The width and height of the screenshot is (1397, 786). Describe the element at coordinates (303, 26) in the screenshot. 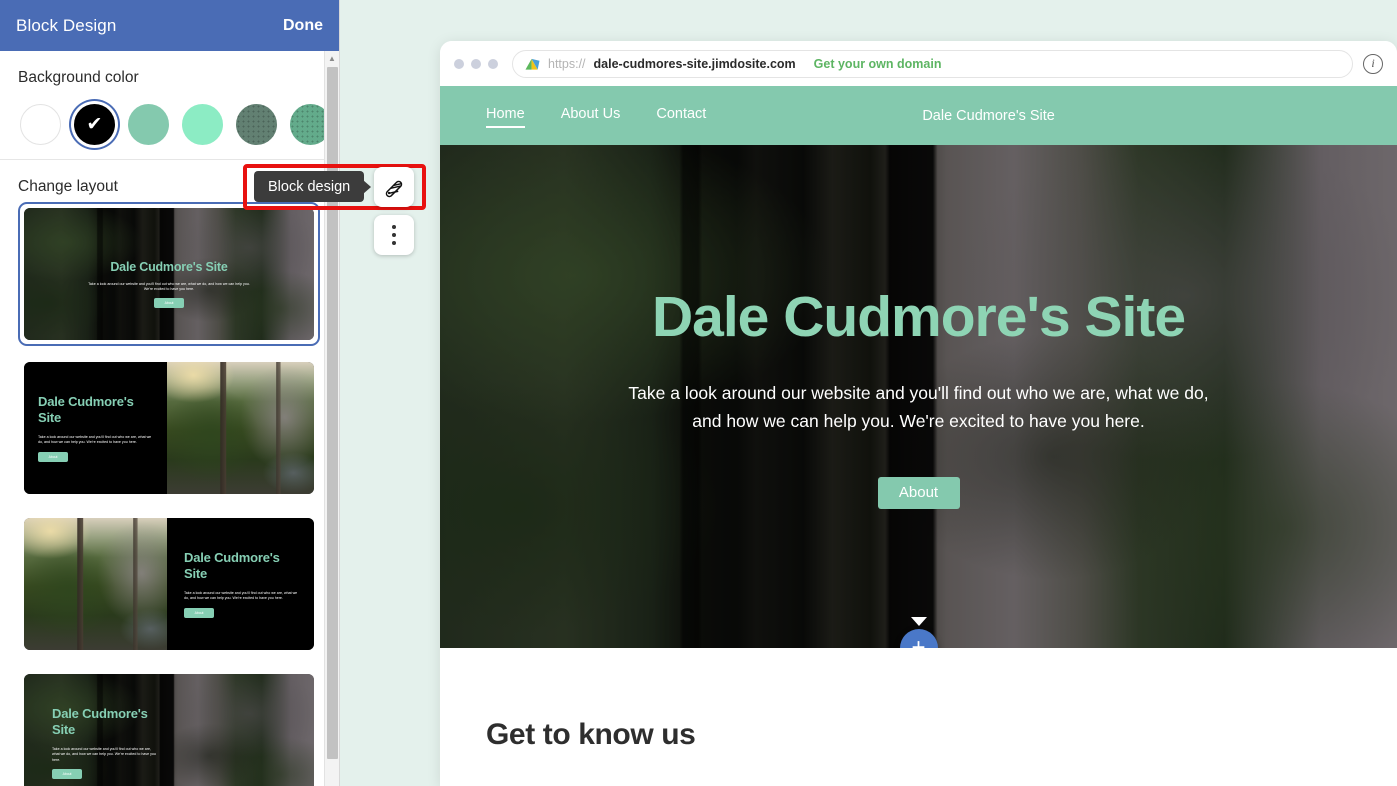

I see `done-button: Done` at that location.